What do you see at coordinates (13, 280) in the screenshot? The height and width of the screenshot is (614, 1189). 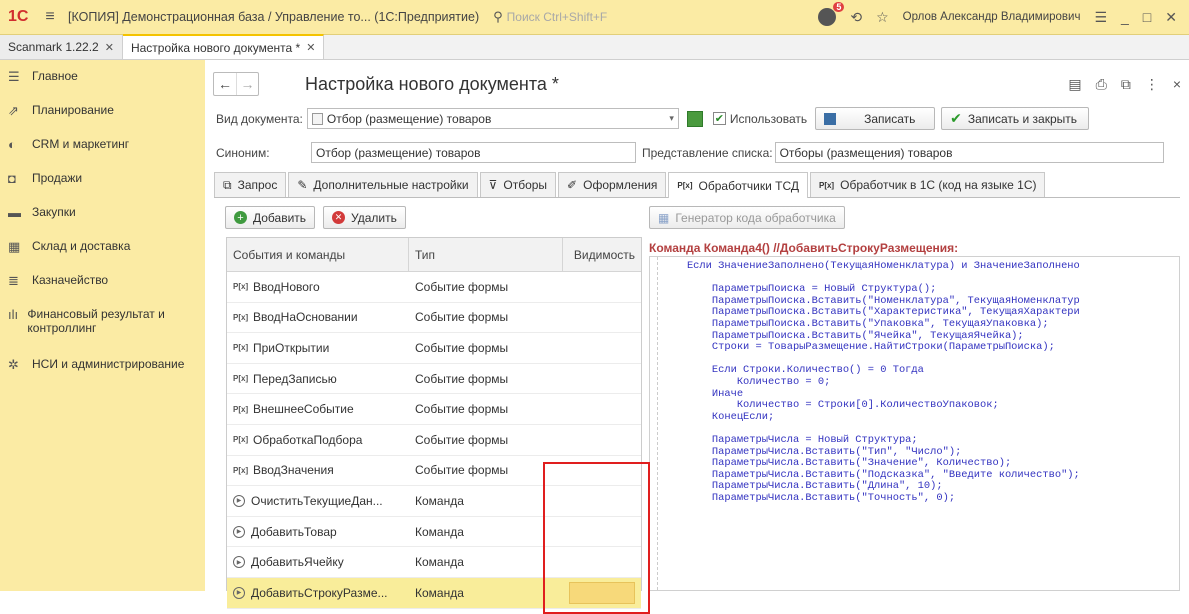 I see `coins-icon: ≣` at bounding box center [13, 280].